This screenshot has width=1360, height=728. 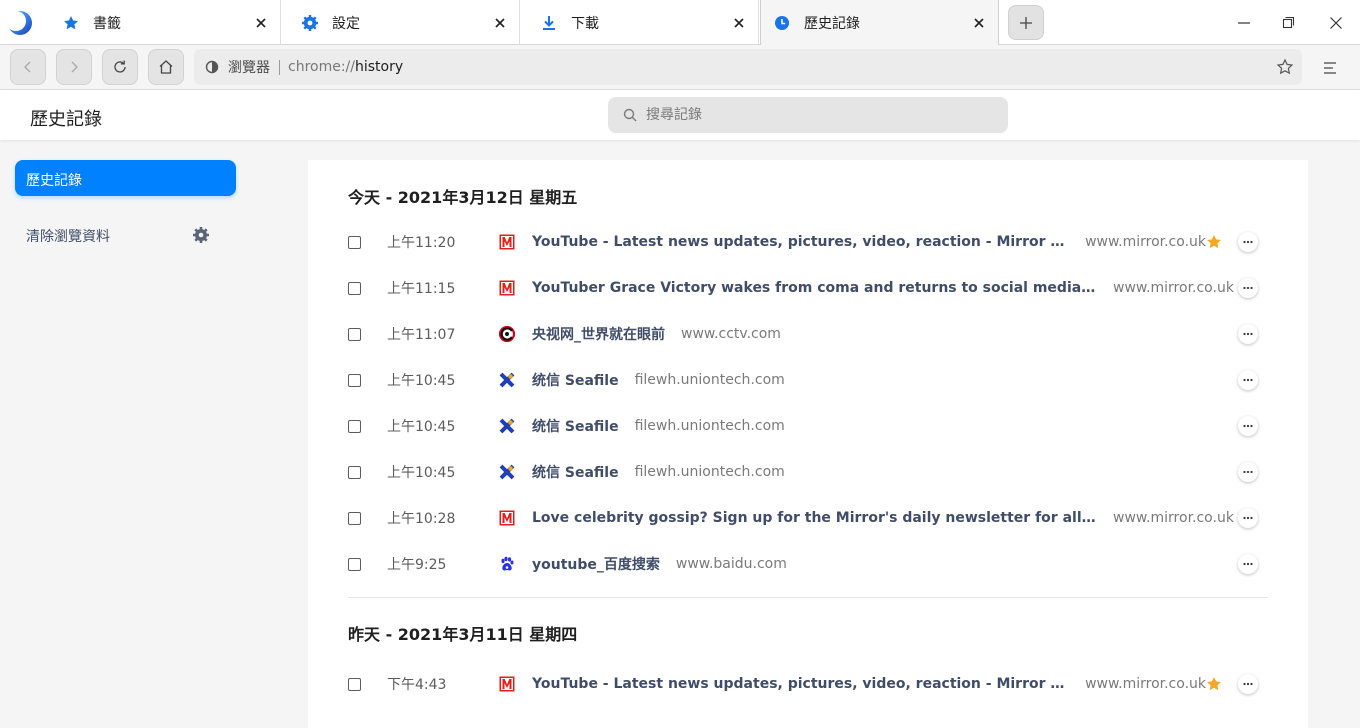 What do you see at coordinates (400, 22) in the screenshot?
I see `tab-settings: 設定` at bounding box center [400, 22].